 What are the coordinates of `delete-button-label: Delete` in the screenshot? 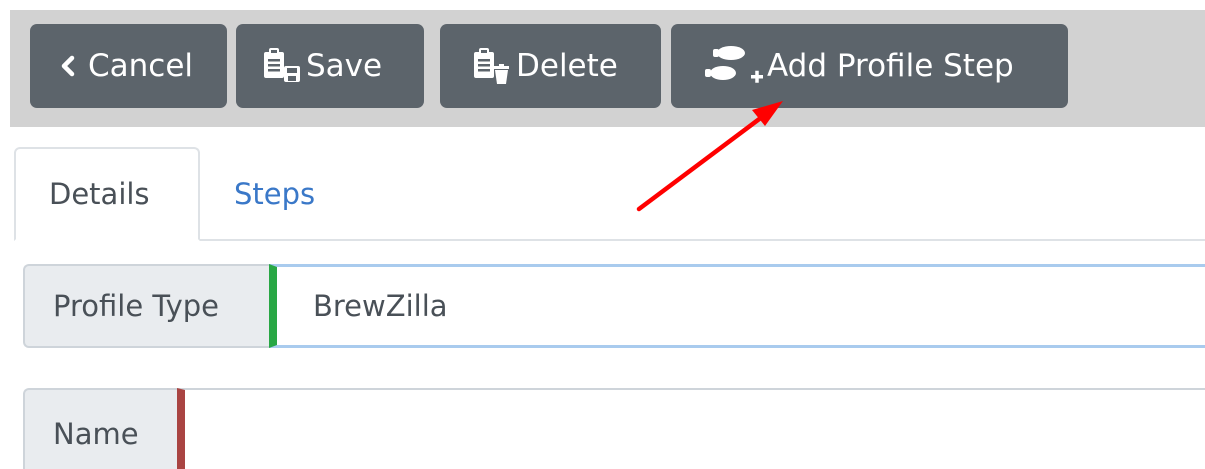 It's located at (567, 66).